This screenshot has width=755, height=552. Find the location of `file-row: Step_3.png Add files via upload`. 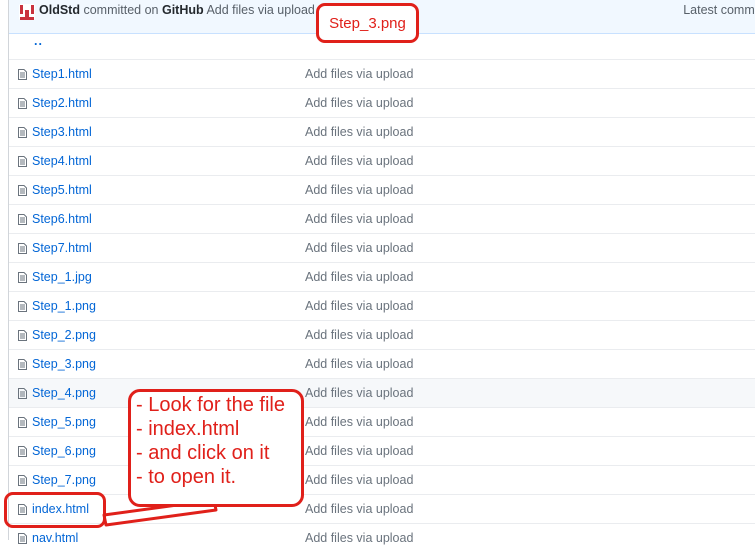

file-row: Step_3.png Add files via upload is located at coordinates (382, 363).